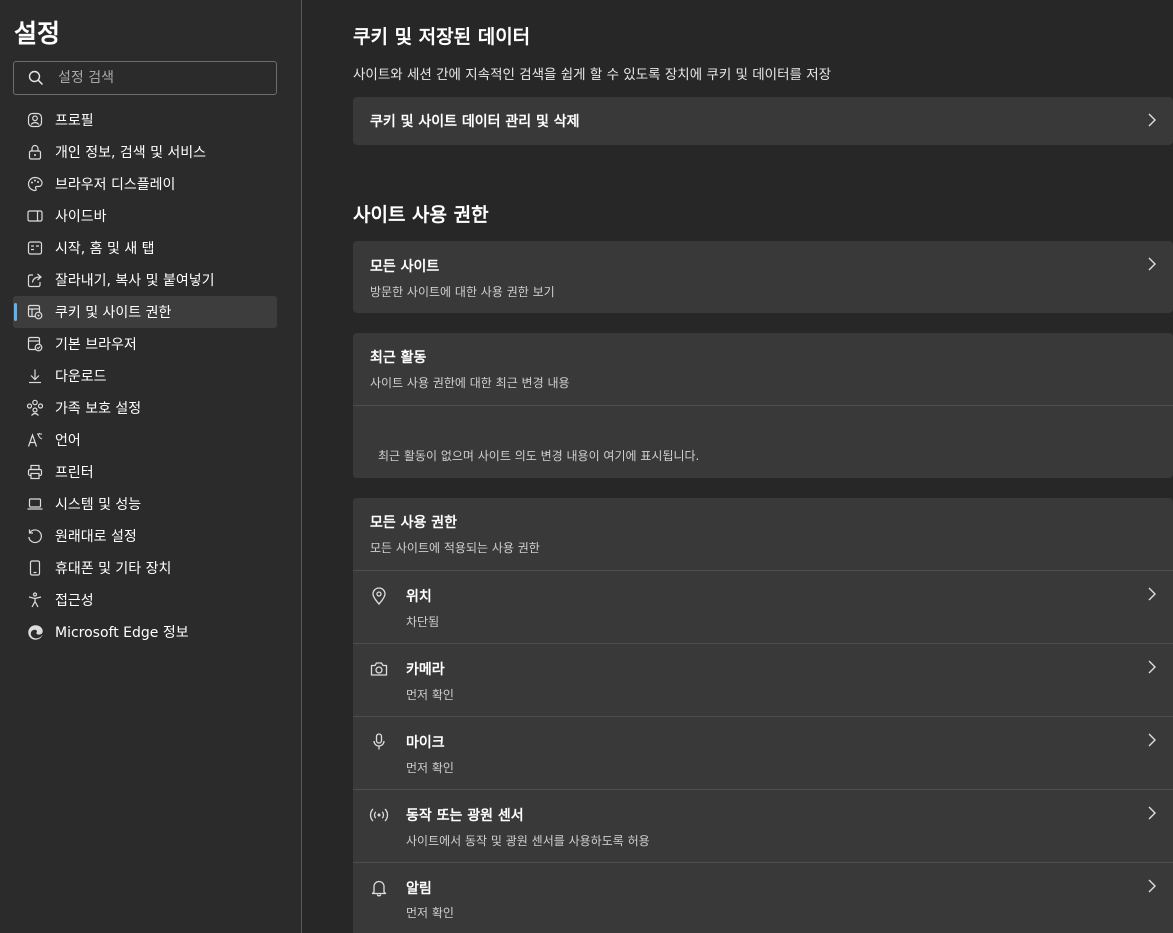 This screenshot has width=1173, height=933. What do you see at coordinates (528, 841) in the screenshot?
I see `permission-subtitle: 사이트에서 동작 및 광원 센서를 사용하도록 허용` at bounding box center [528, 841].